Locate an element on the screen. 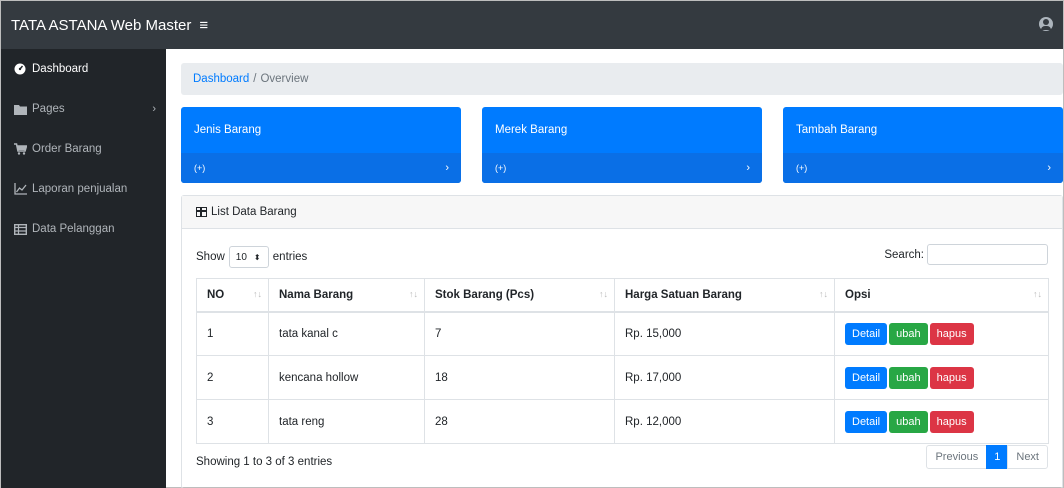 The width and height of the screenshot is (1064, 488). column-header-no: NO ↑↓ is located at coordinates (232, 295).